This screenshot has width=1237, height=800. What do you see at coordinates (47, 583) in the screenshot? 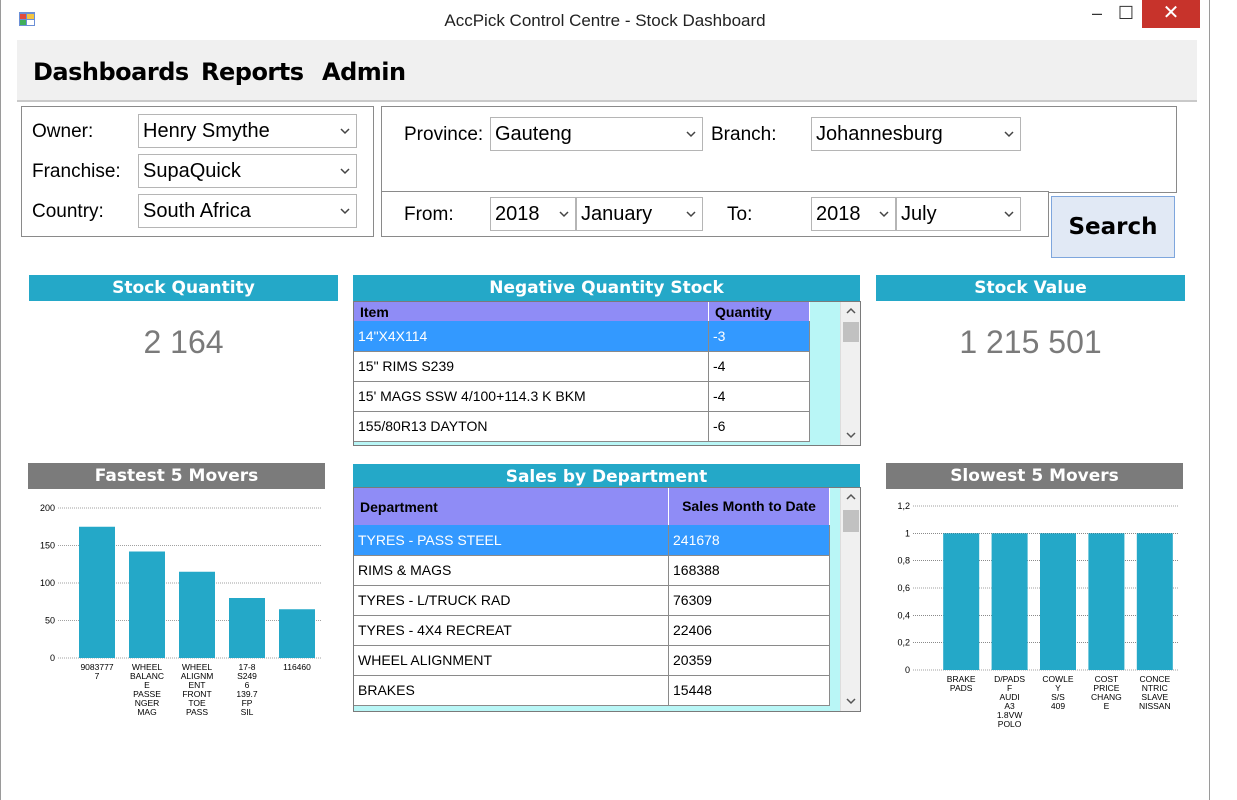
I see `y-tick-label: 100` at bounding box center [47, 583].